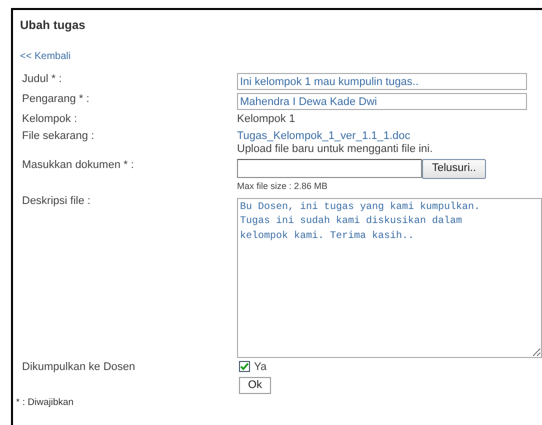 This screenshot has height=425, width=542. I want to click on field-label: Masukkan dokumen * :, so click(78, 165).